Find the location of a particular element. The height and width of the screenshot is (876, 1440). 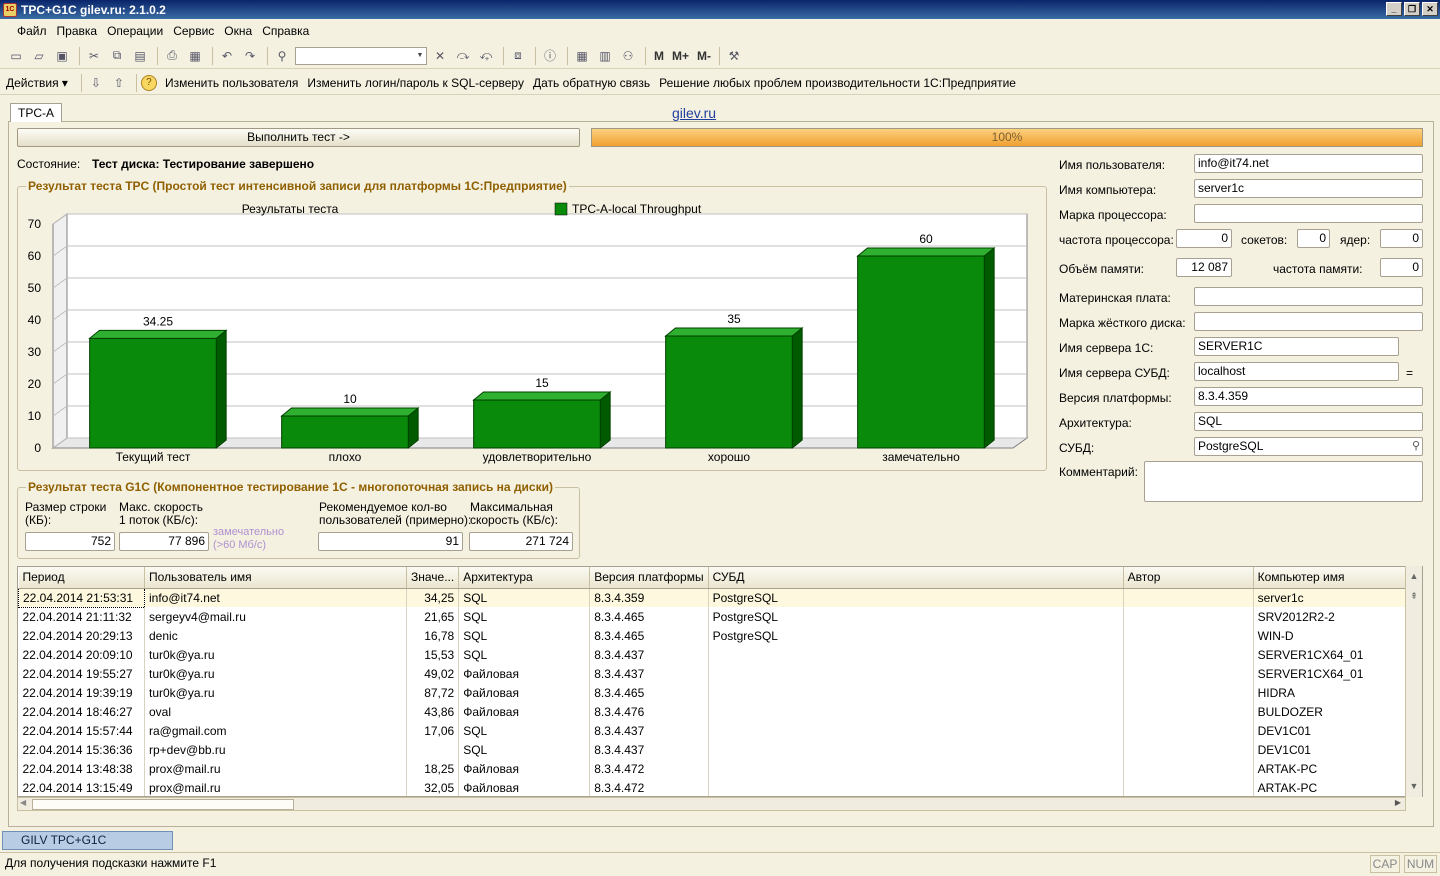

platform-field: 8.3.4.359 is located at coordinates (1308, 396).